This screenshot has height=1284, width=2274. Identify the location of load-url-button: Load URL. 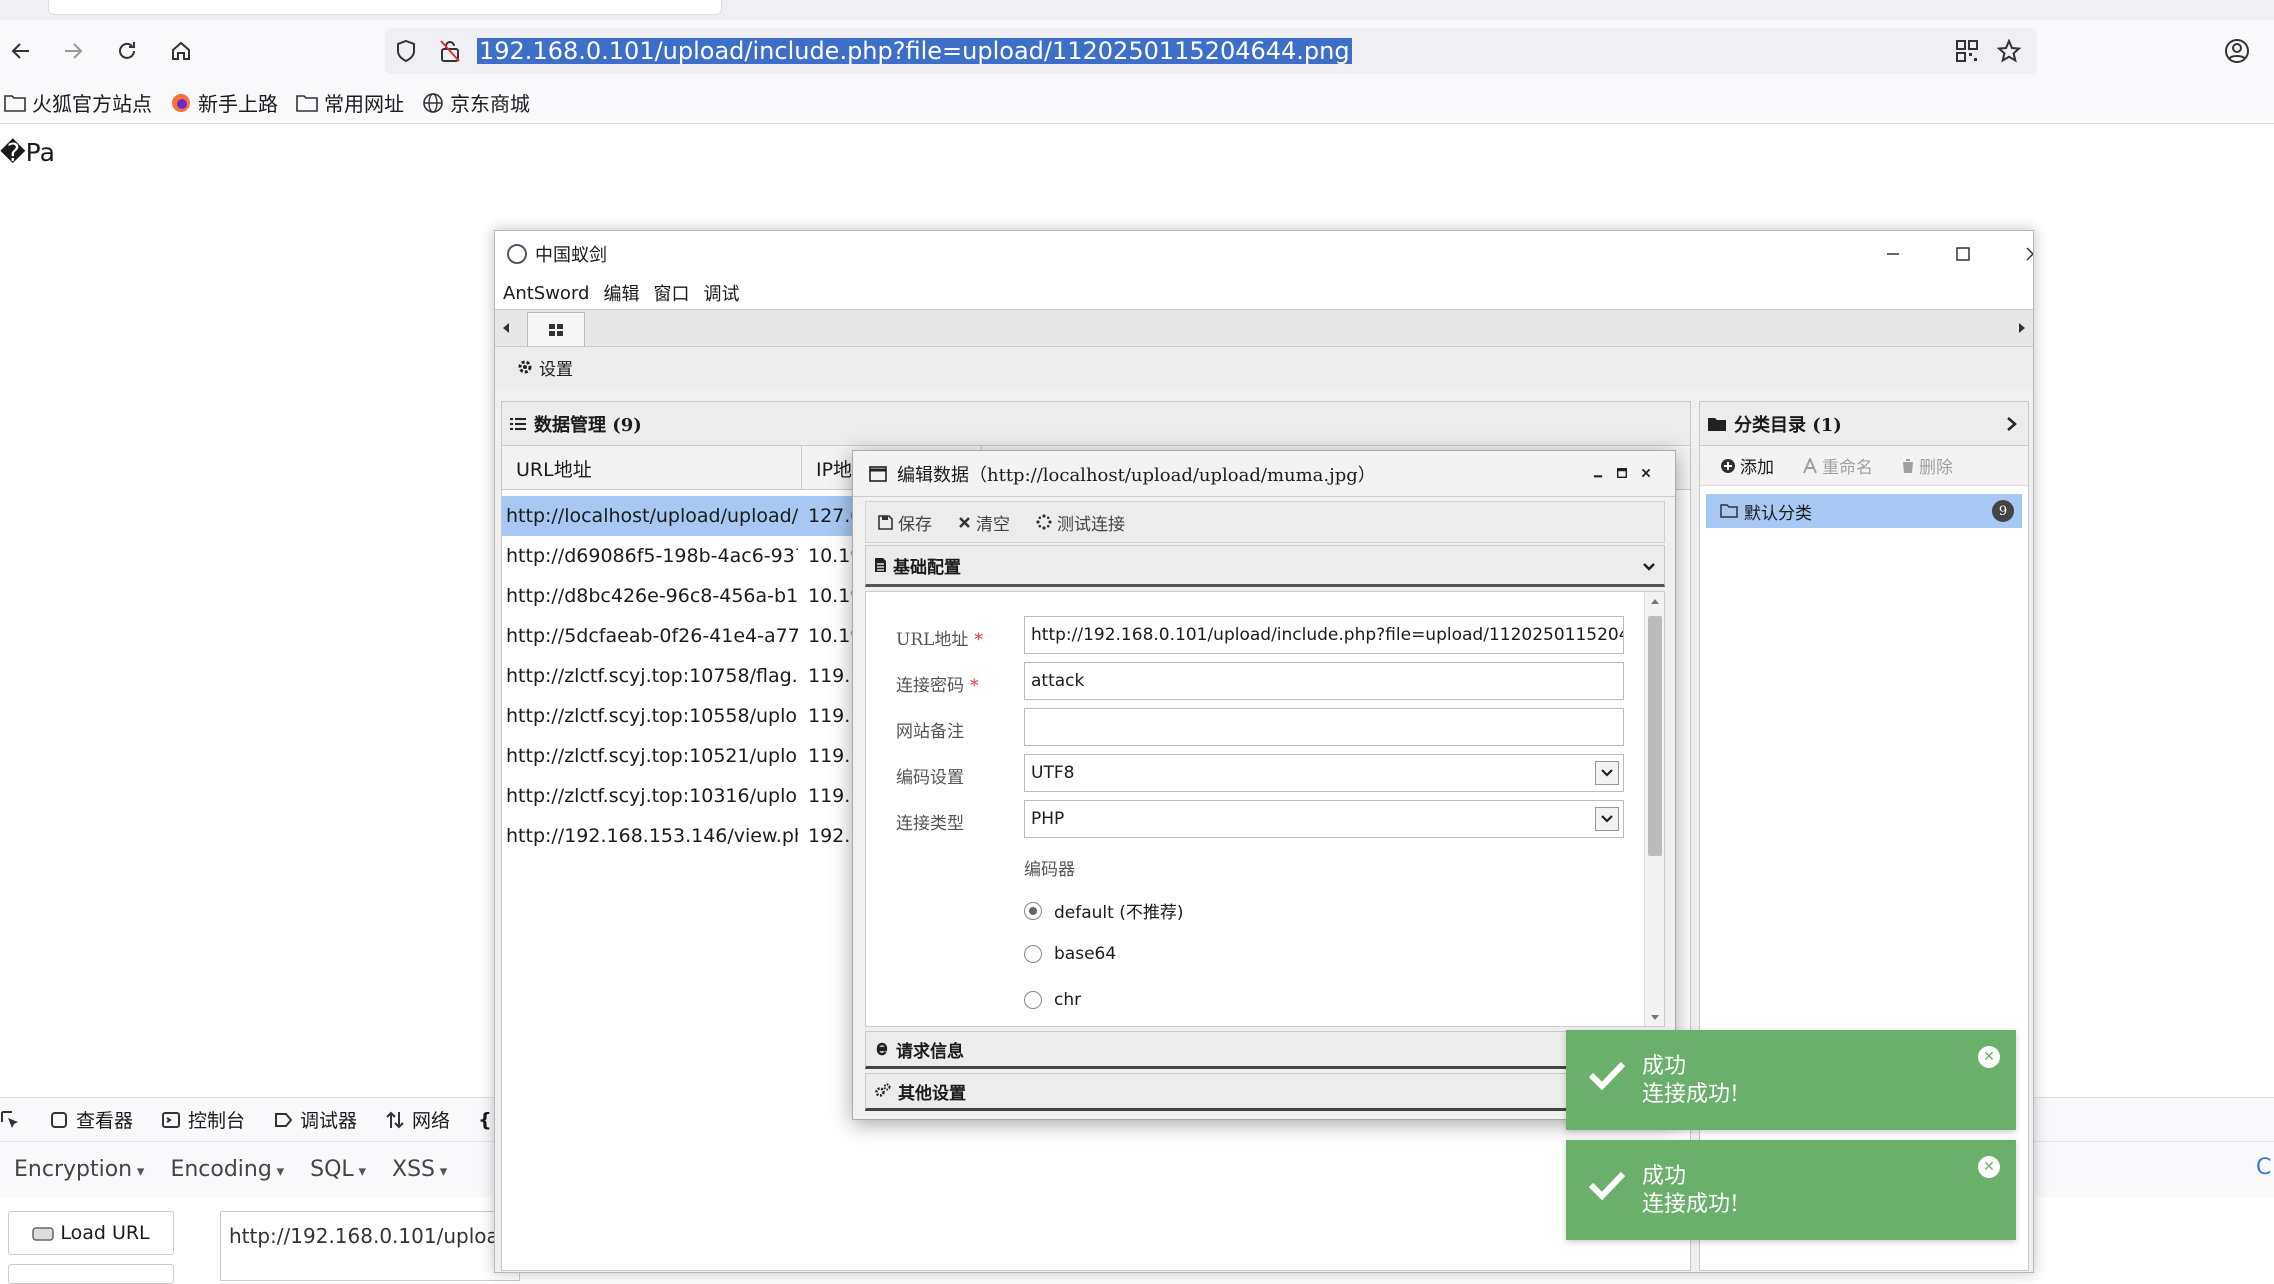
(91, 1233).